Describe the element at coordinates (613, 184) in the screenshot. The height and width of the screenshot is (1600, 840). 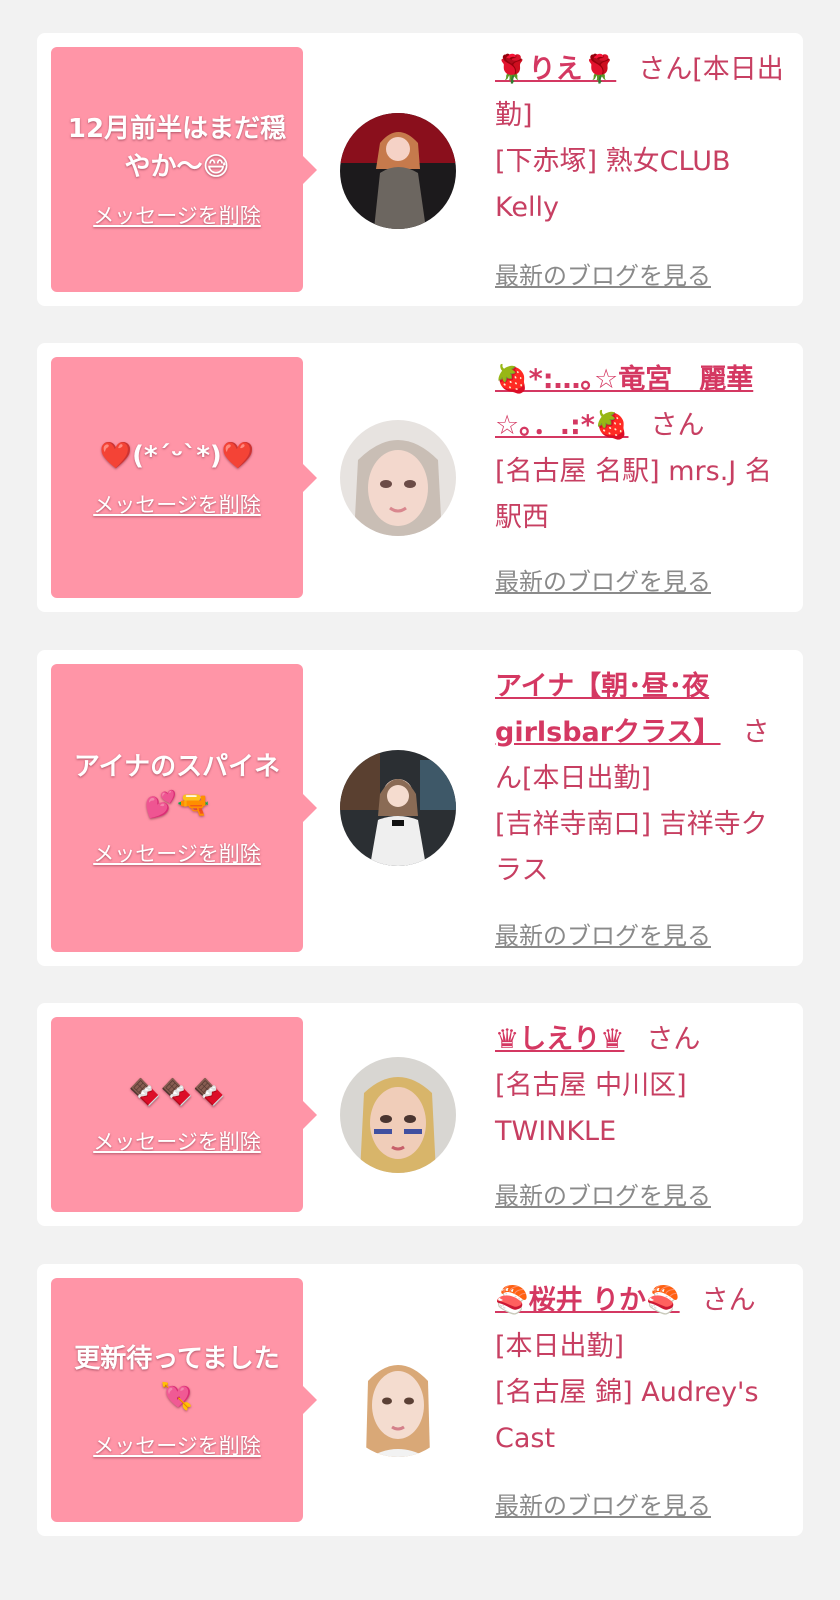
I see `shop-label: [下赤塚] 熟女CLUB Kelly` at that location.